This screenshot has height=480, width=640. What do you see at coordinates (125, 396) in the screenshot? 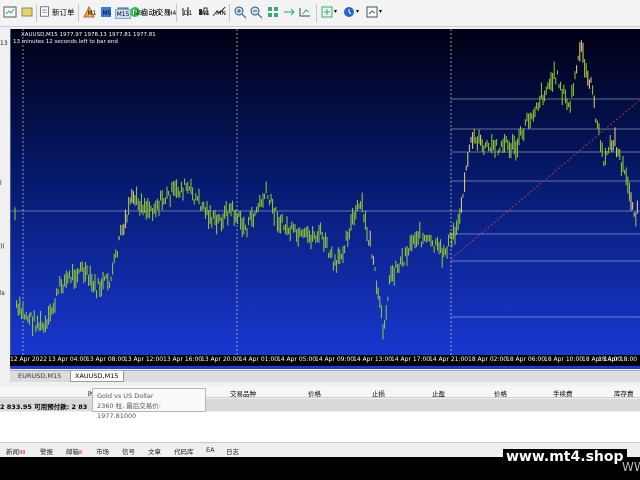
I see `tooltip-title: Gold vs US Dollar` at bounding box center [125, 396].